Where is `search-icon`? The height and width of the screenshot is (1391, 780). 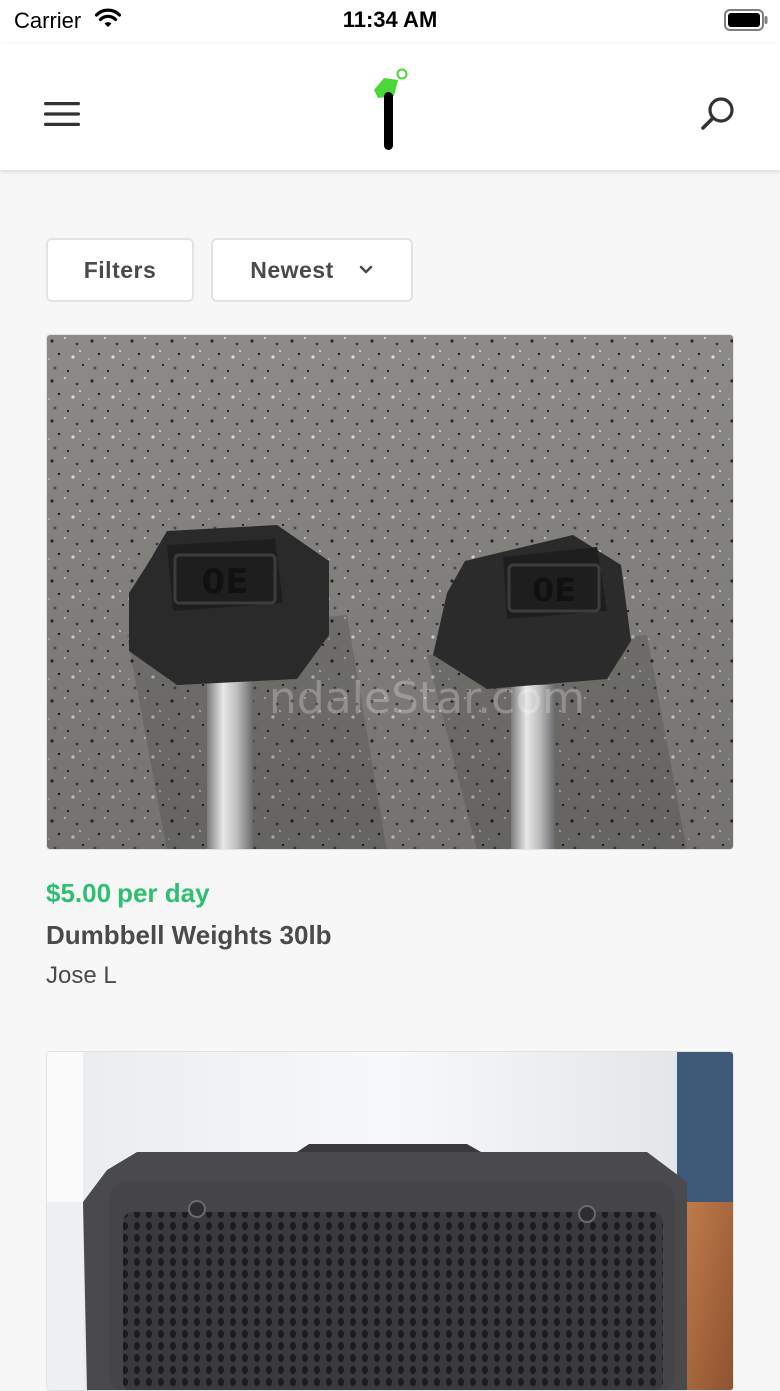
search-icon is located at coordinates (718, 114).